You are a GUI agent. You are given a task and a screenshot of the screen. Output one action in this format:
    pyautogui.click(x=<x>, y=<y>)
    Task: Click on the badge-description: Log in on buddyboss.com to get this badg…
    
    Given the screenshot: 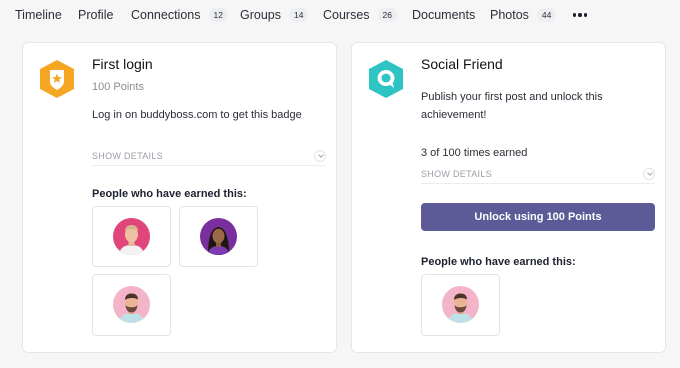 What is the action you would take?
    pyautogui.click(x=197, y=115)
    